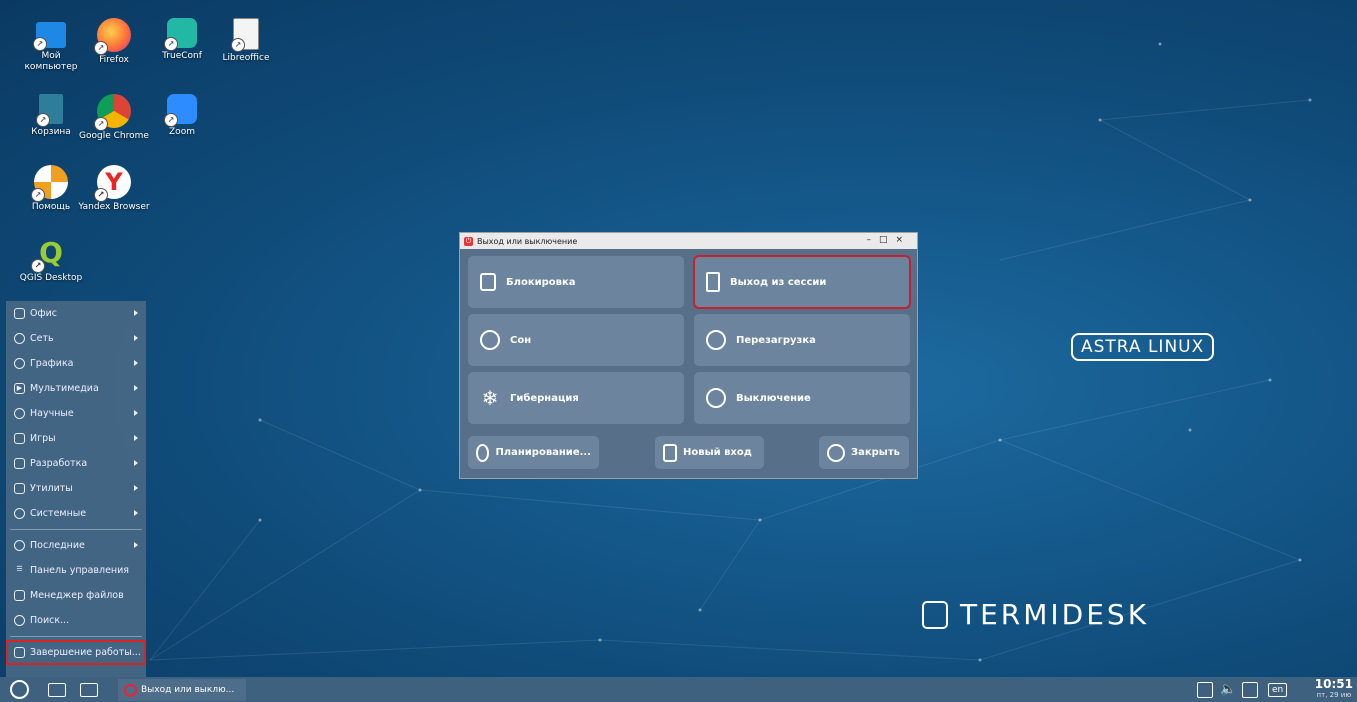 The width and height of the screenshot is (1357, 702). Describe the element at coordinates (19, 388) in the screenshot. I see `multimedia-icon: ▶` at that location.